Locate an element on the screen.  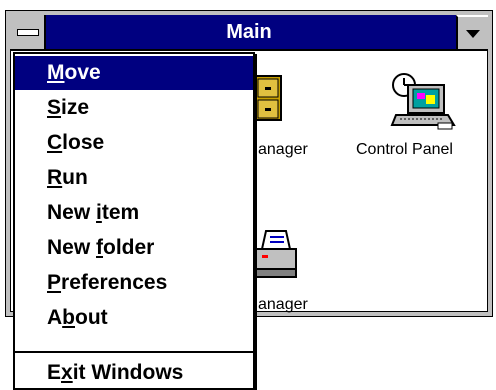
minimize-button is located at coordinates (472, 32).